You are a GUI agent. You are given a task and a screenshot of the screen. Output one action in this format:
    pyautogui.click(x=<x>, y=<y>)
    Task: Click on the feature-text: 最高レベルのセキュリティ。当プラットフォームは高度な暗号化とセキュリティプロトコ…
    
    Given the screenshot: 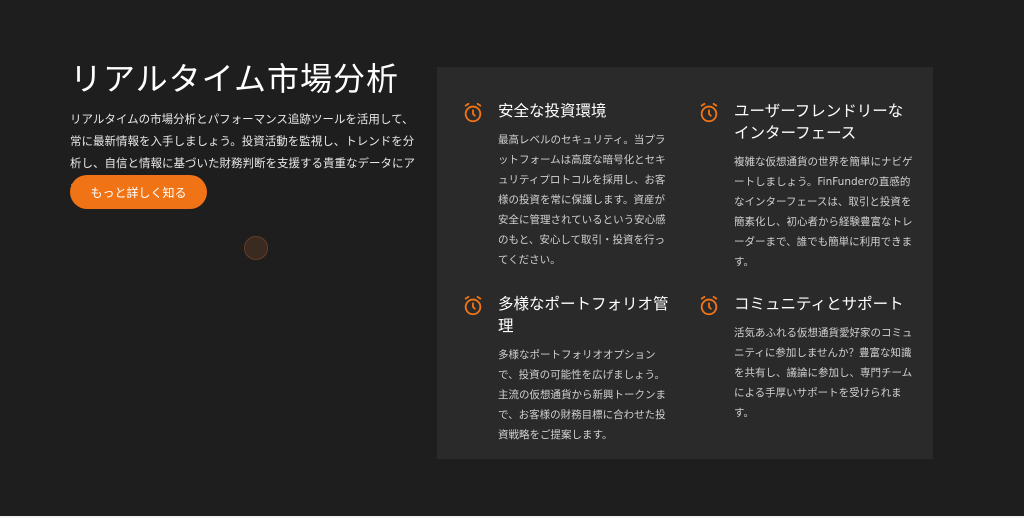 What is the action you would take?
    pyautogui.click(x=582, y=200)
    